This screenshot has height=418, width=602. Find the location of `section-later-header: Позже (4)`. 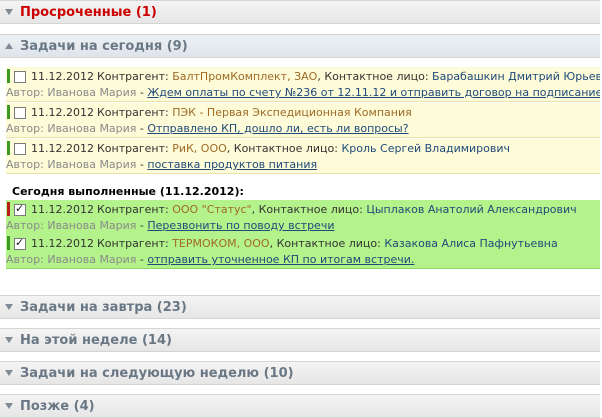

section-later-header: Позже (4) is located at coordinates (300, 406).